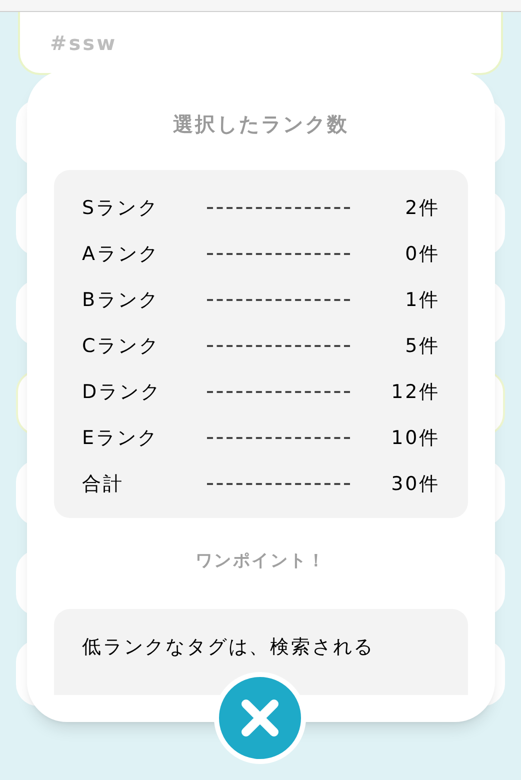  What do you see at coordinates (261, 124) in the screenshot?
I see `modal-title: 選択したランク数` at bounding box center [261, 124].